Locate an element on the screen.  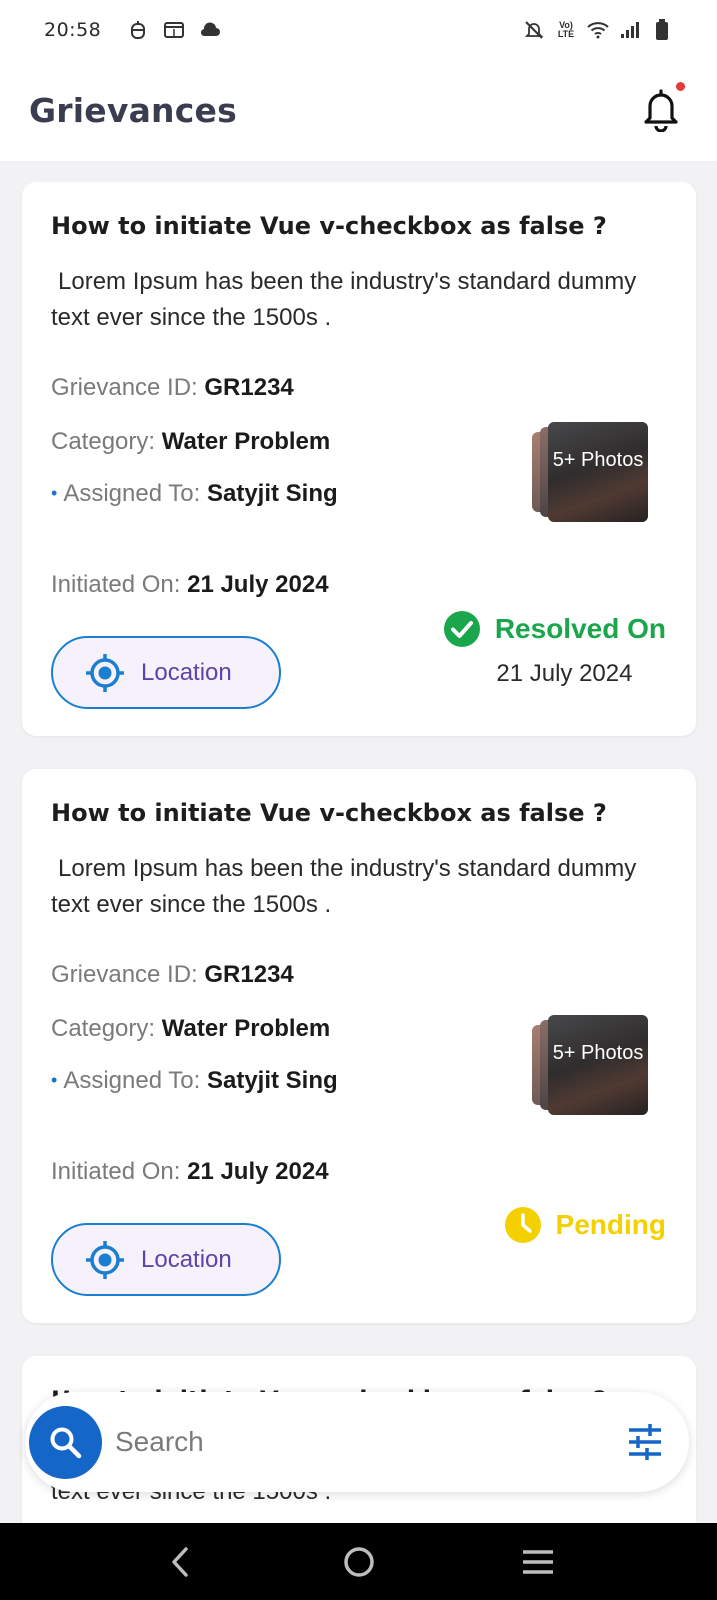
signal-icon is located at coordinates (630, 30).